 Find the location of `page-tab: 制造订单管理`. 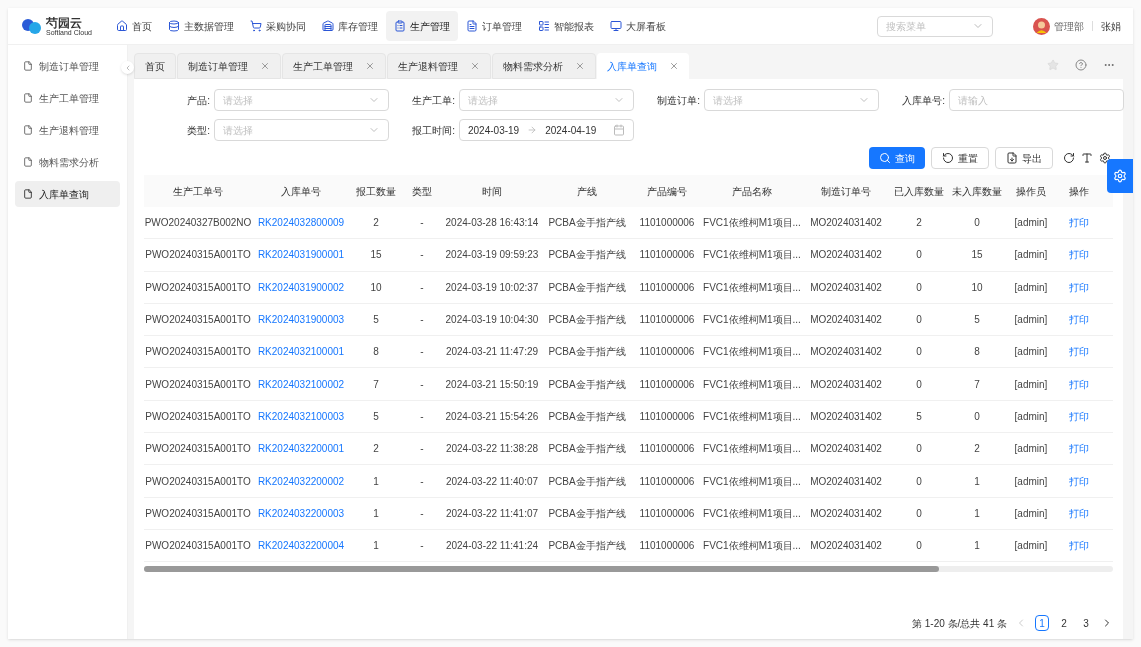

page-tab: 制造订单管理 is located at coordinates (229, 66).